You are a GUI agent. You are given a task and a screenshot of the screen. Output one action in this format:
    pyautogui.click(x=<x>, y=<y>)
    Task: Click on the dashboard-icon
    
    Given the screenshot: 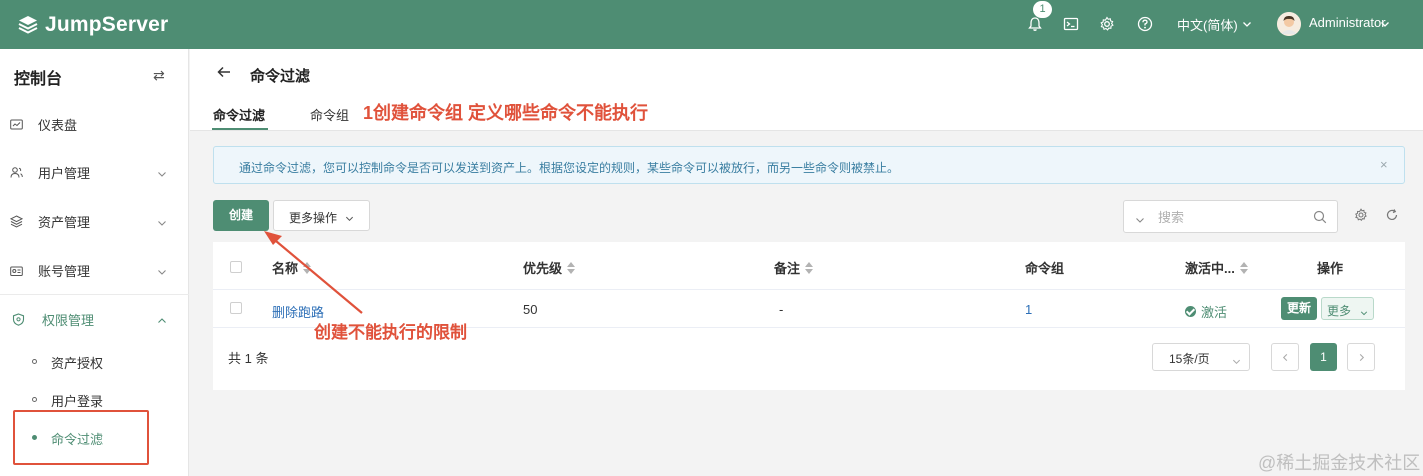 What is the action you would take?
    pyautogui.click(x=16, y=124)
    